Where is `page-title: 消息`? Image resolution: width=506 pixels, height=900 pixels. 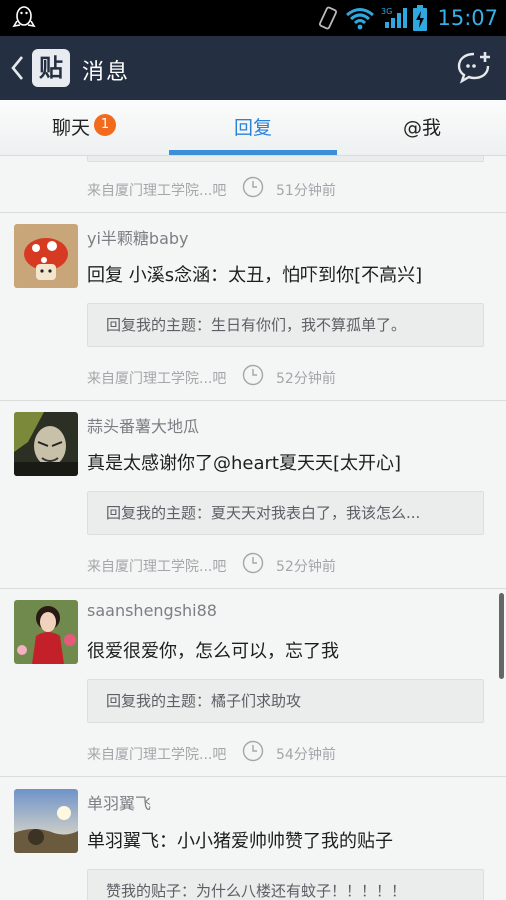 page-title: 消息 is located at coordinates (106, 72).